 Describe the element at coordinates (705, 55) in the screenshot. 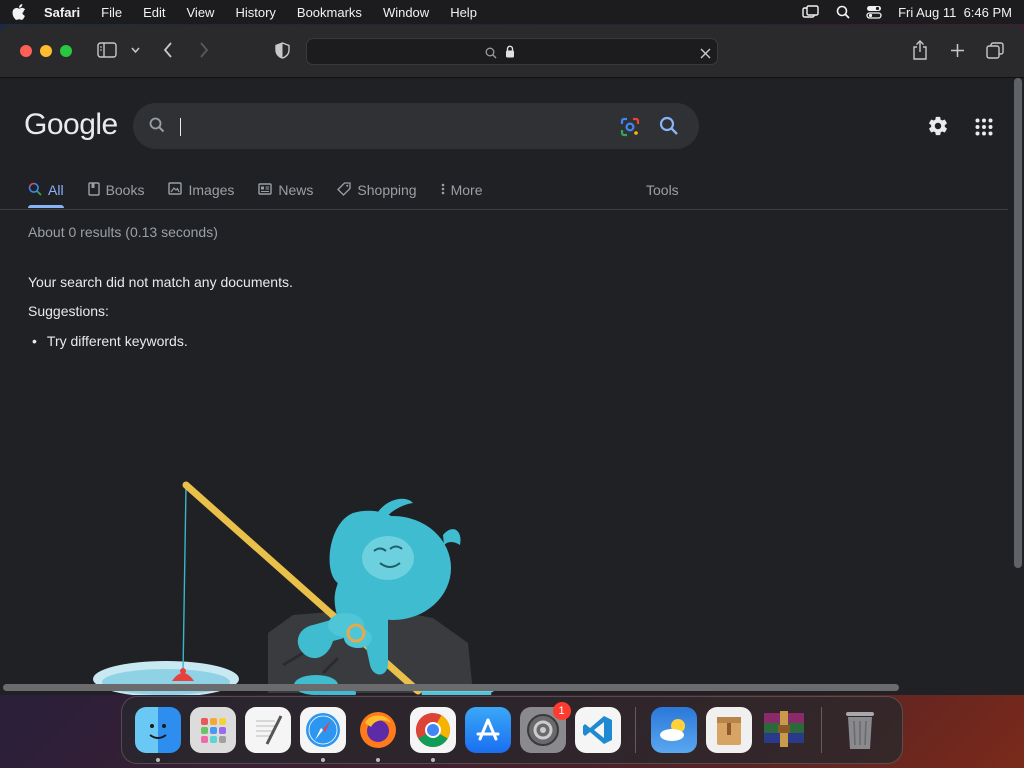

I see `clear-url-icon` at that location.